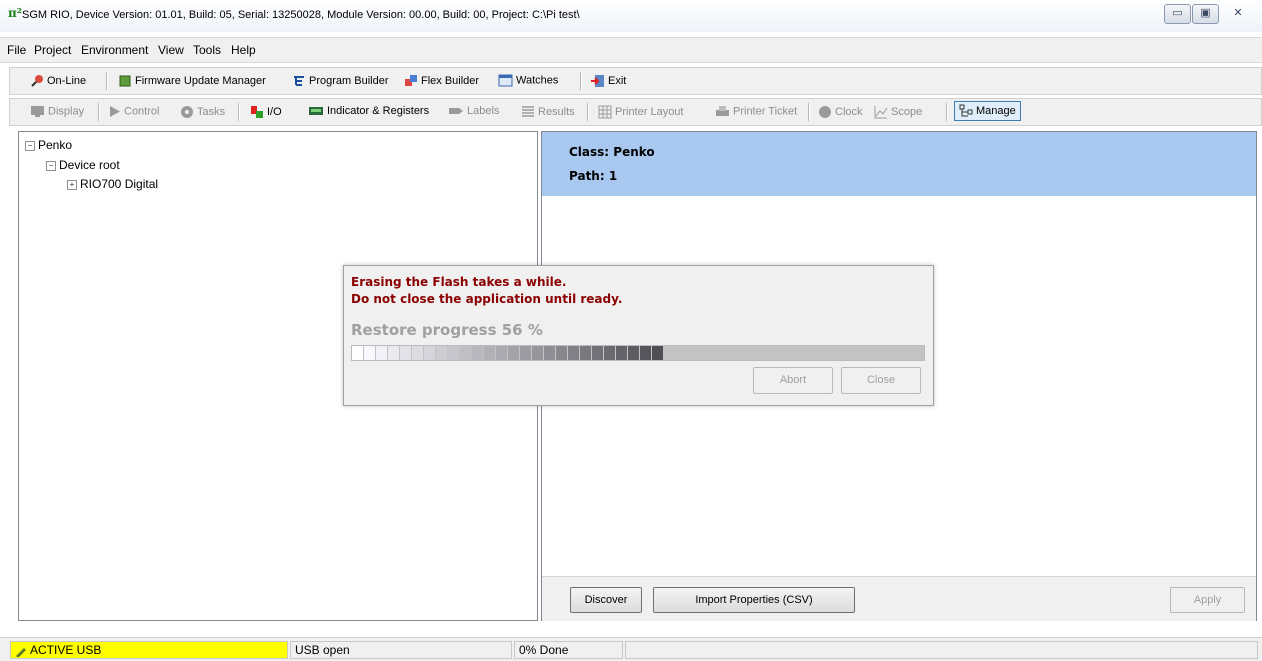 The image size is (1262, 661). I want to click on labels-button: Labels, so click(473, 111).